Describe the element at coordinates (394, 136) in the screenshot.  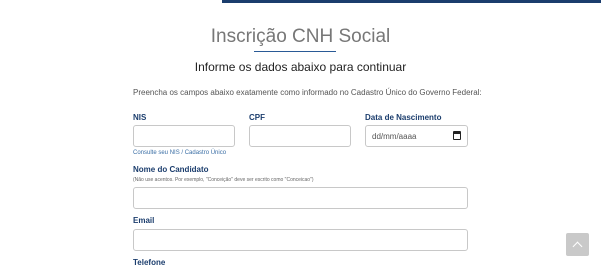
I see `birth-date-placeholder: dd/mm/aaaa` at that location.